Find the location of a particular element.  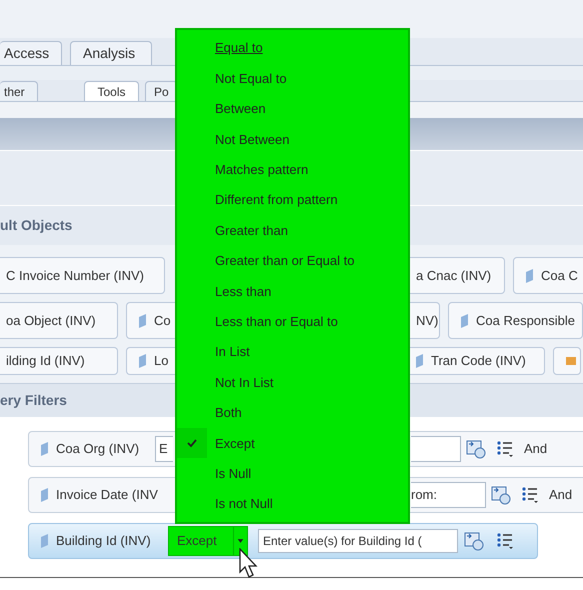

ribbon-tab: Tools is located at coordinates (111, 91).